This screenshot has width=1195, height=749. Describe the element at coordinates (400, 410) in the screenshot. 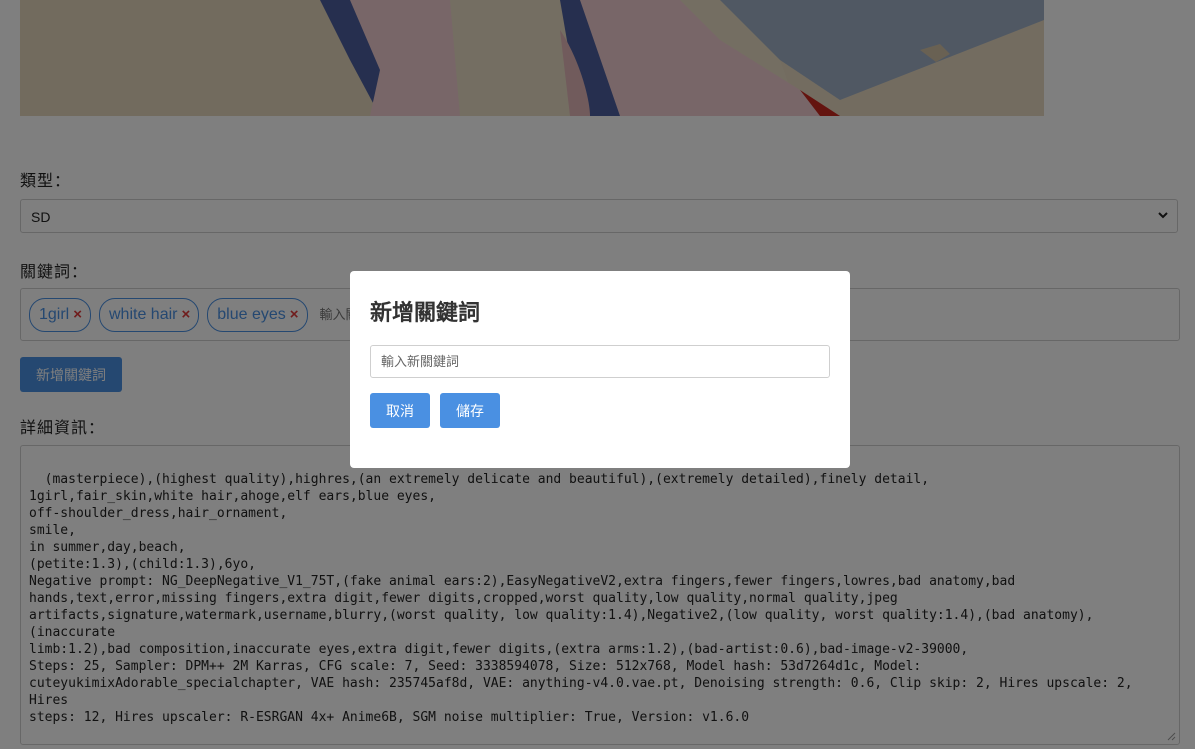

I see `cancel-button: 取消` at that location.